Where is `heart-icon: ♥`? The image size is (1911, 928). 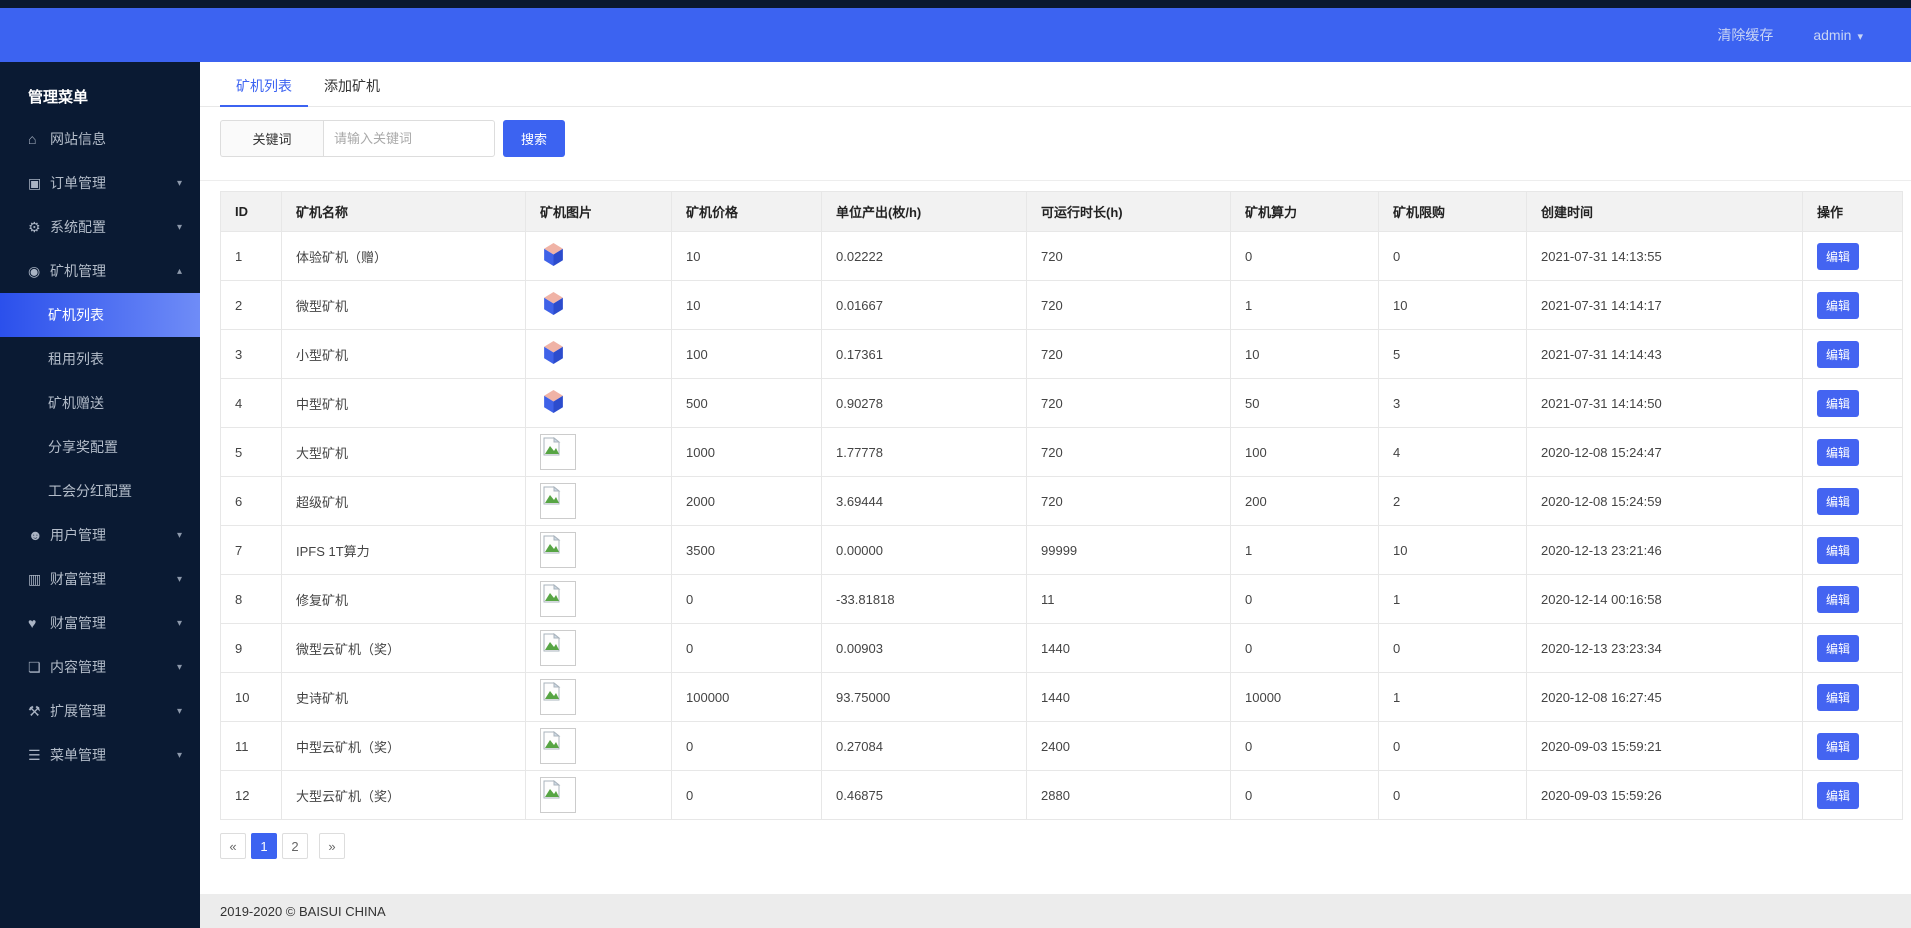
heart-icon: ♥ is located at coordinates (32, 623).